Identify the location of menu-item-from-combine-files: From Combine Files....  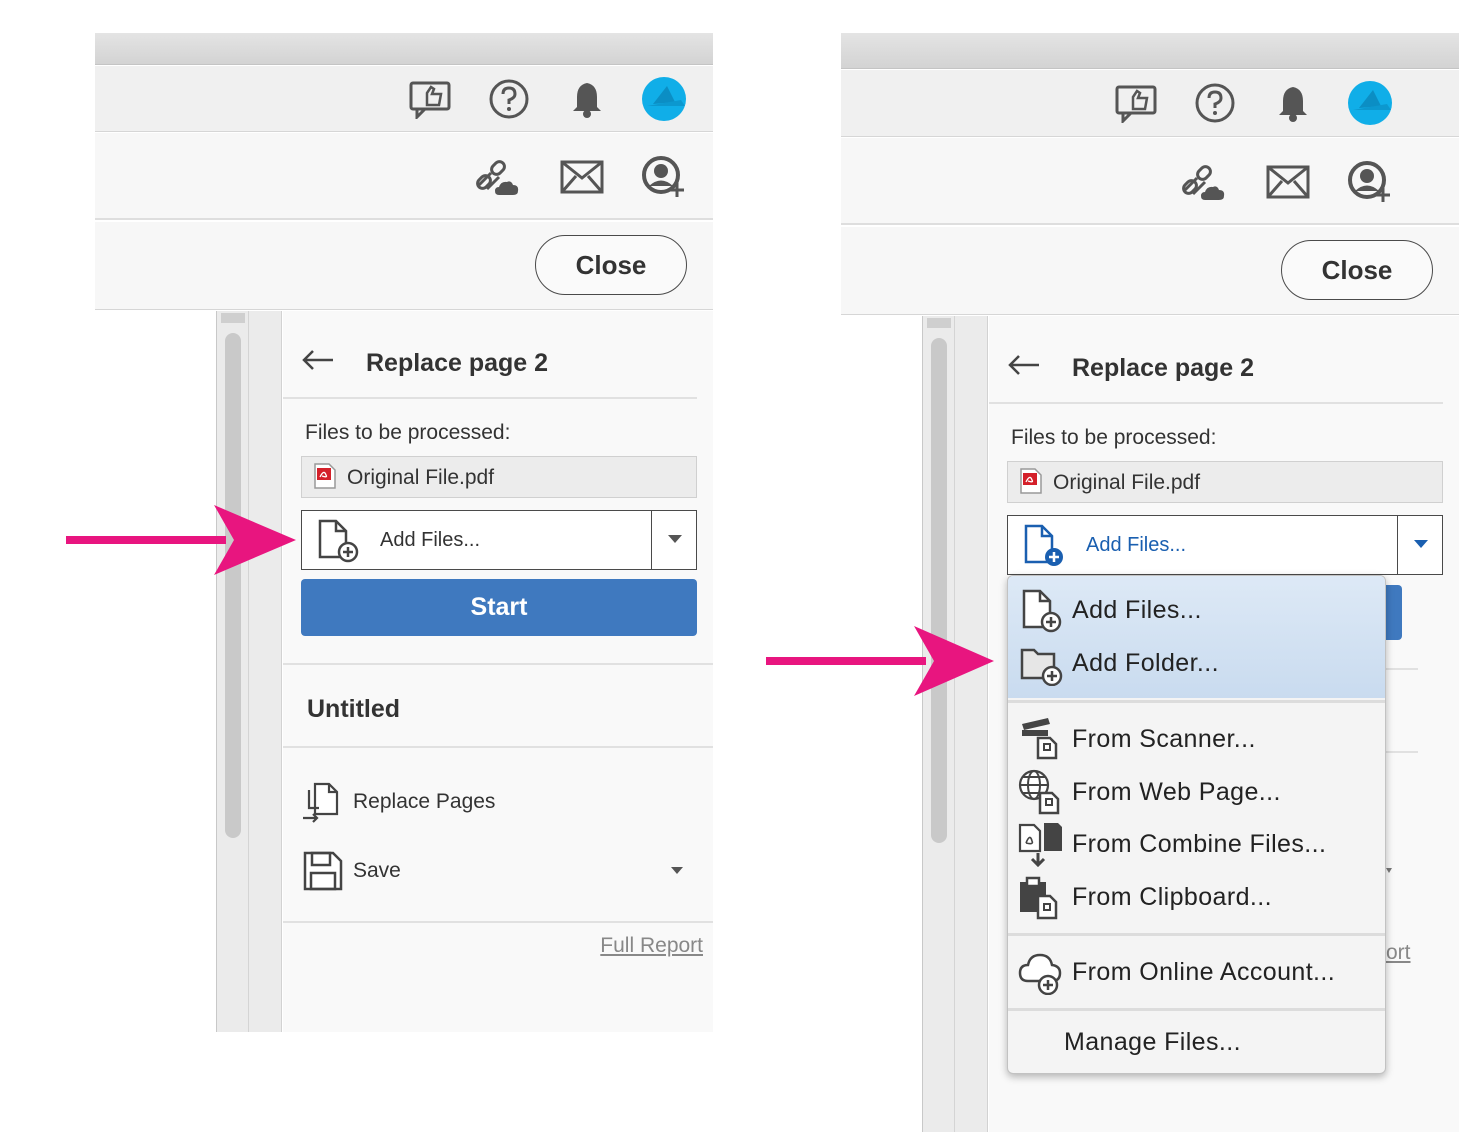
(1197, 844).